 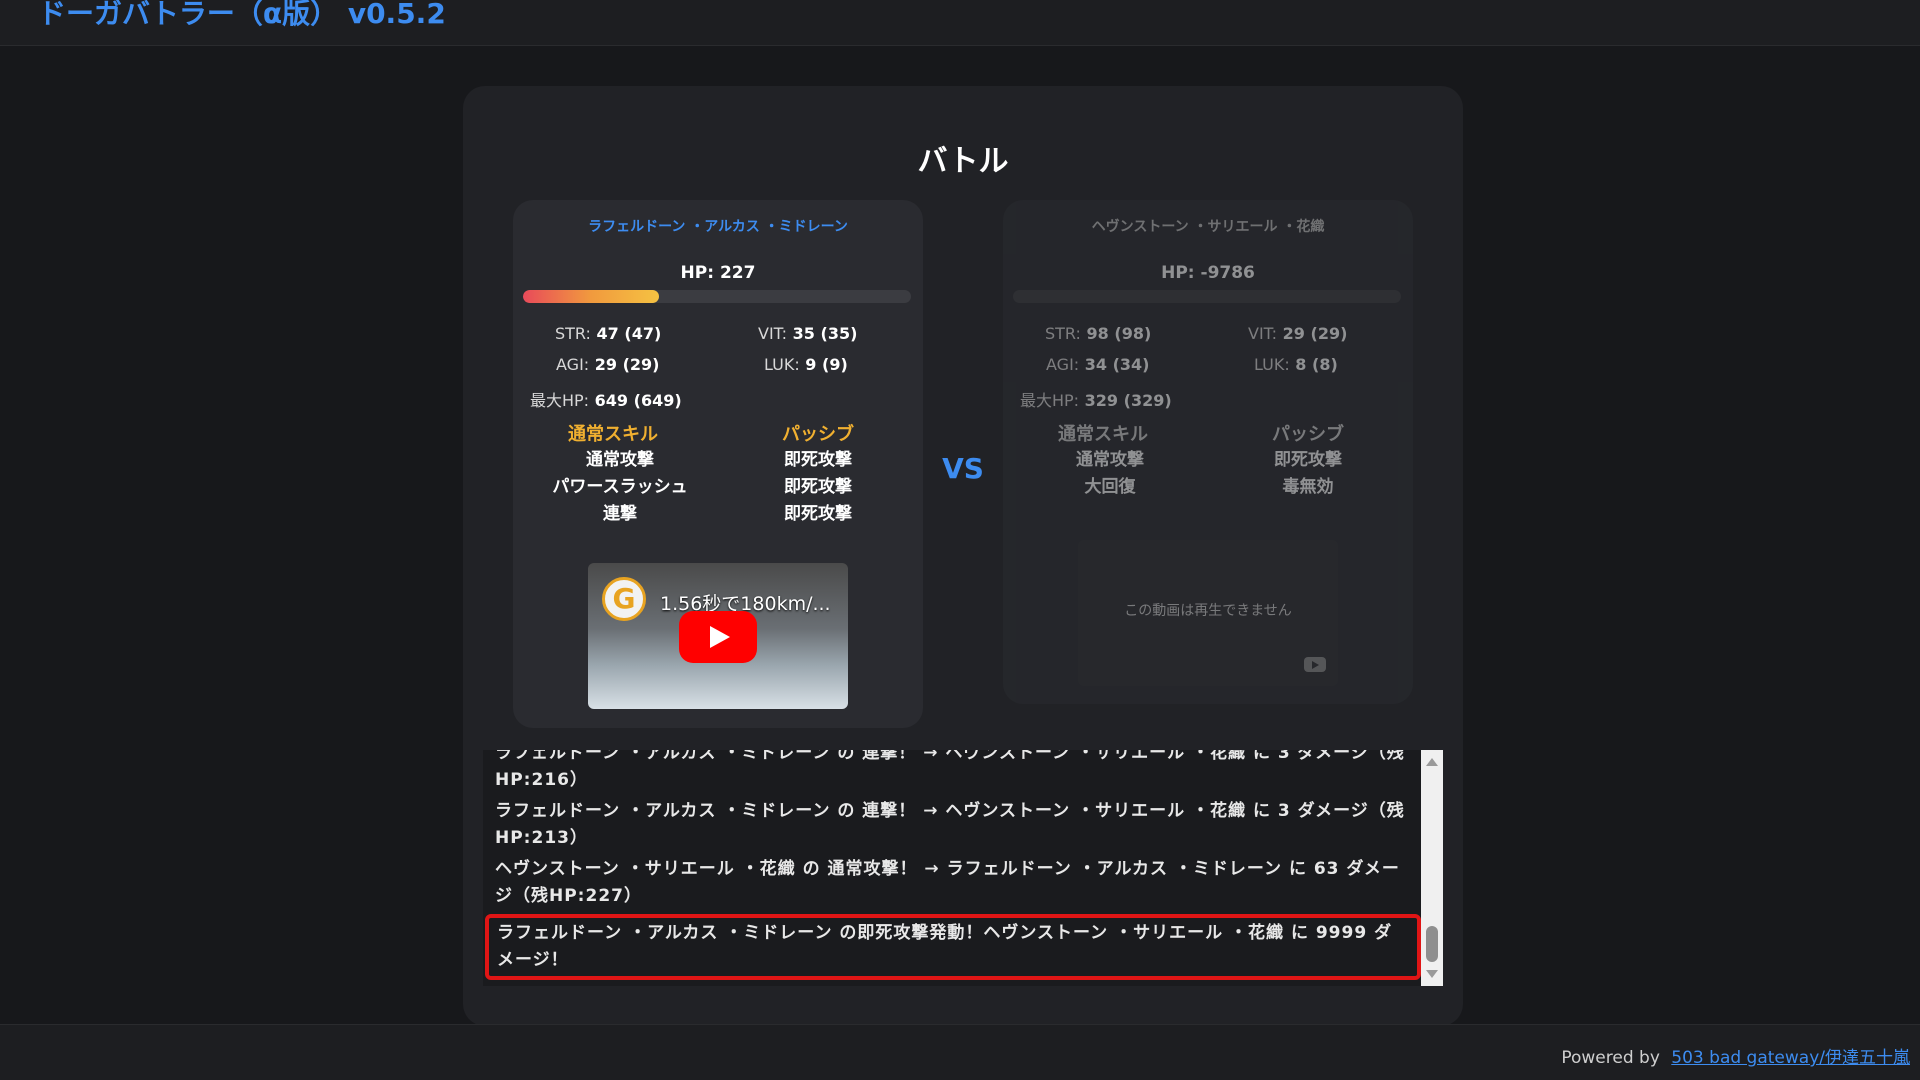 What do you see at coordinates (641, 364) in the screenshot?
I see `agi-base: (29)` at bounding box center [641, 364].